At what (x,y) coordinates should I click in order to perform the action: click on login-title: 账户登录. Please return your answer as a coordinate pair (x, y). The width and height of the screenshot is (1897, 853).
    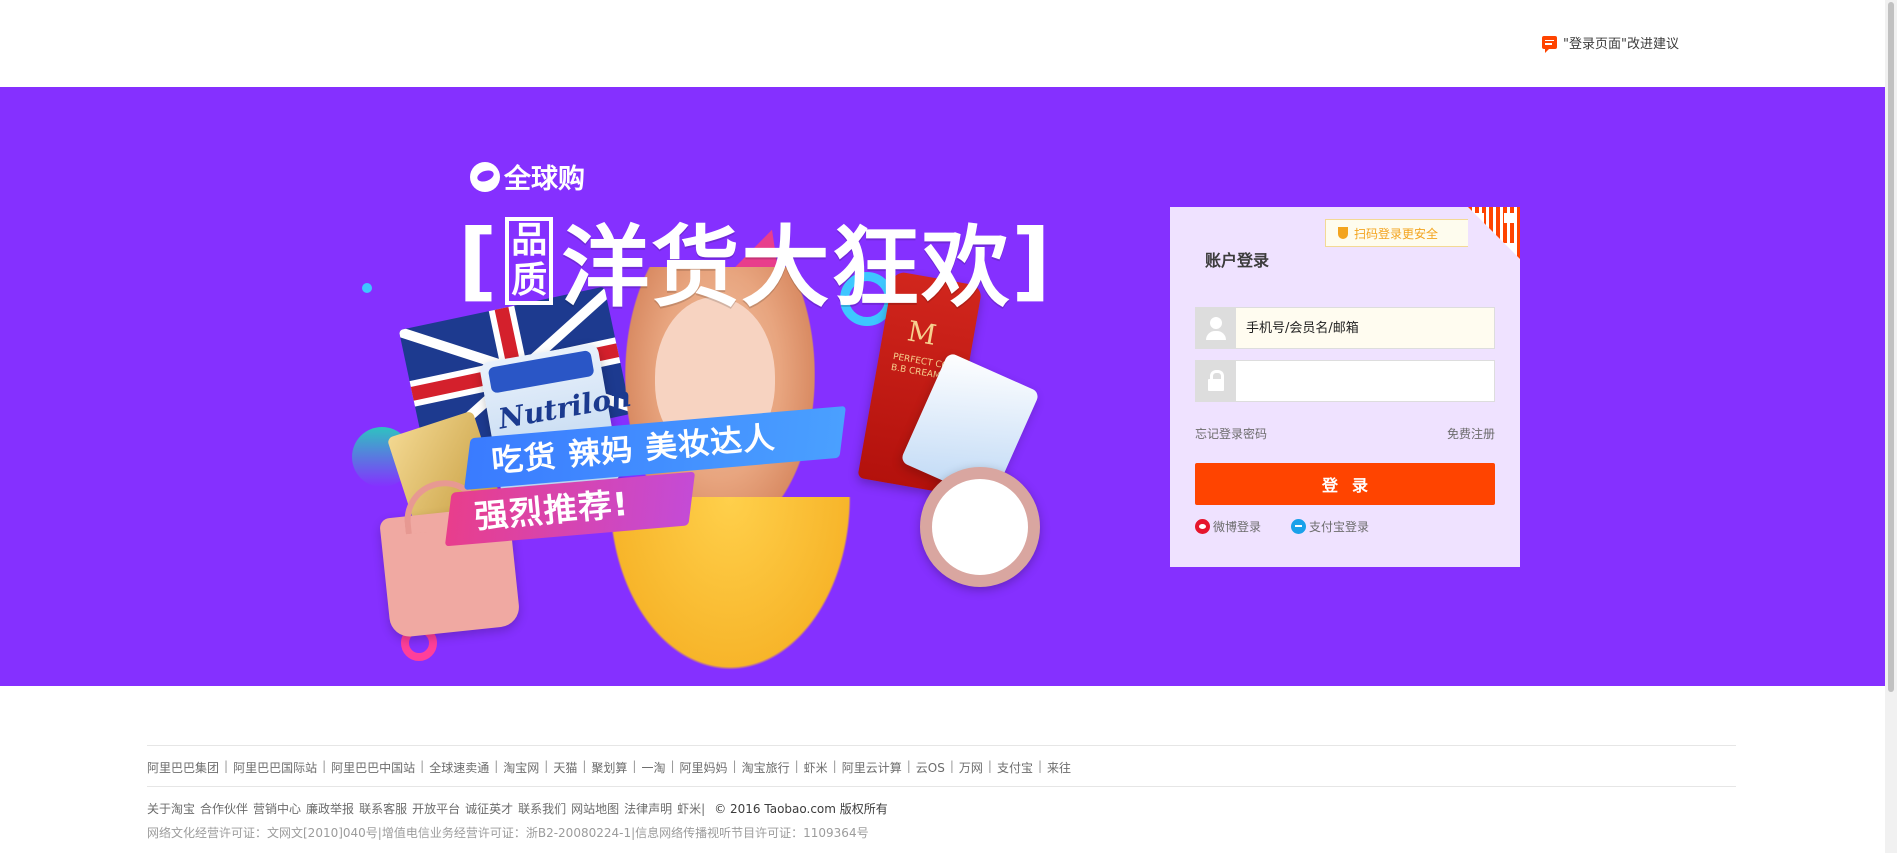
    Looking at the image, I should click on (1237, 260).